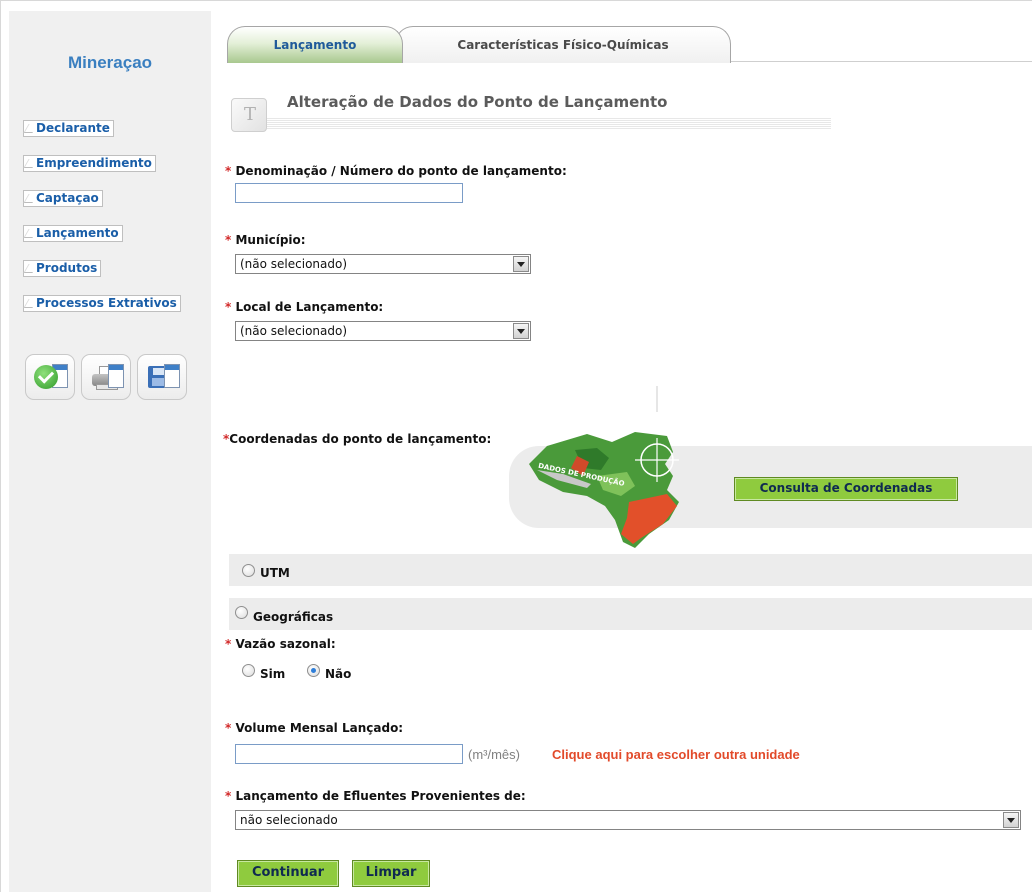 The image size is (1032, 892). What do you see at coordinates (106, 377) in the screenshot?
I see `print-button` at bounding box center [106, 377].